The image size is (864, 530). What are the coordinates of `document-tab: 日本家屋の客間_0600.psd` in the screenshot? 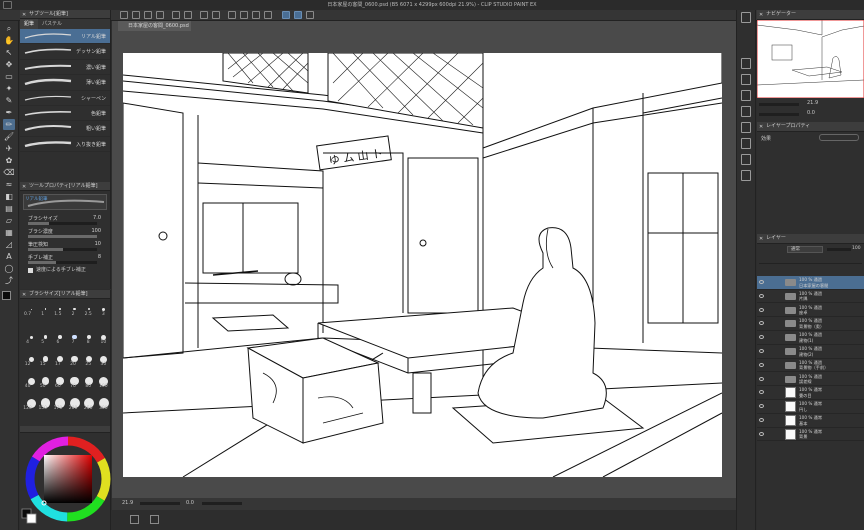 It's located at (154, 26).